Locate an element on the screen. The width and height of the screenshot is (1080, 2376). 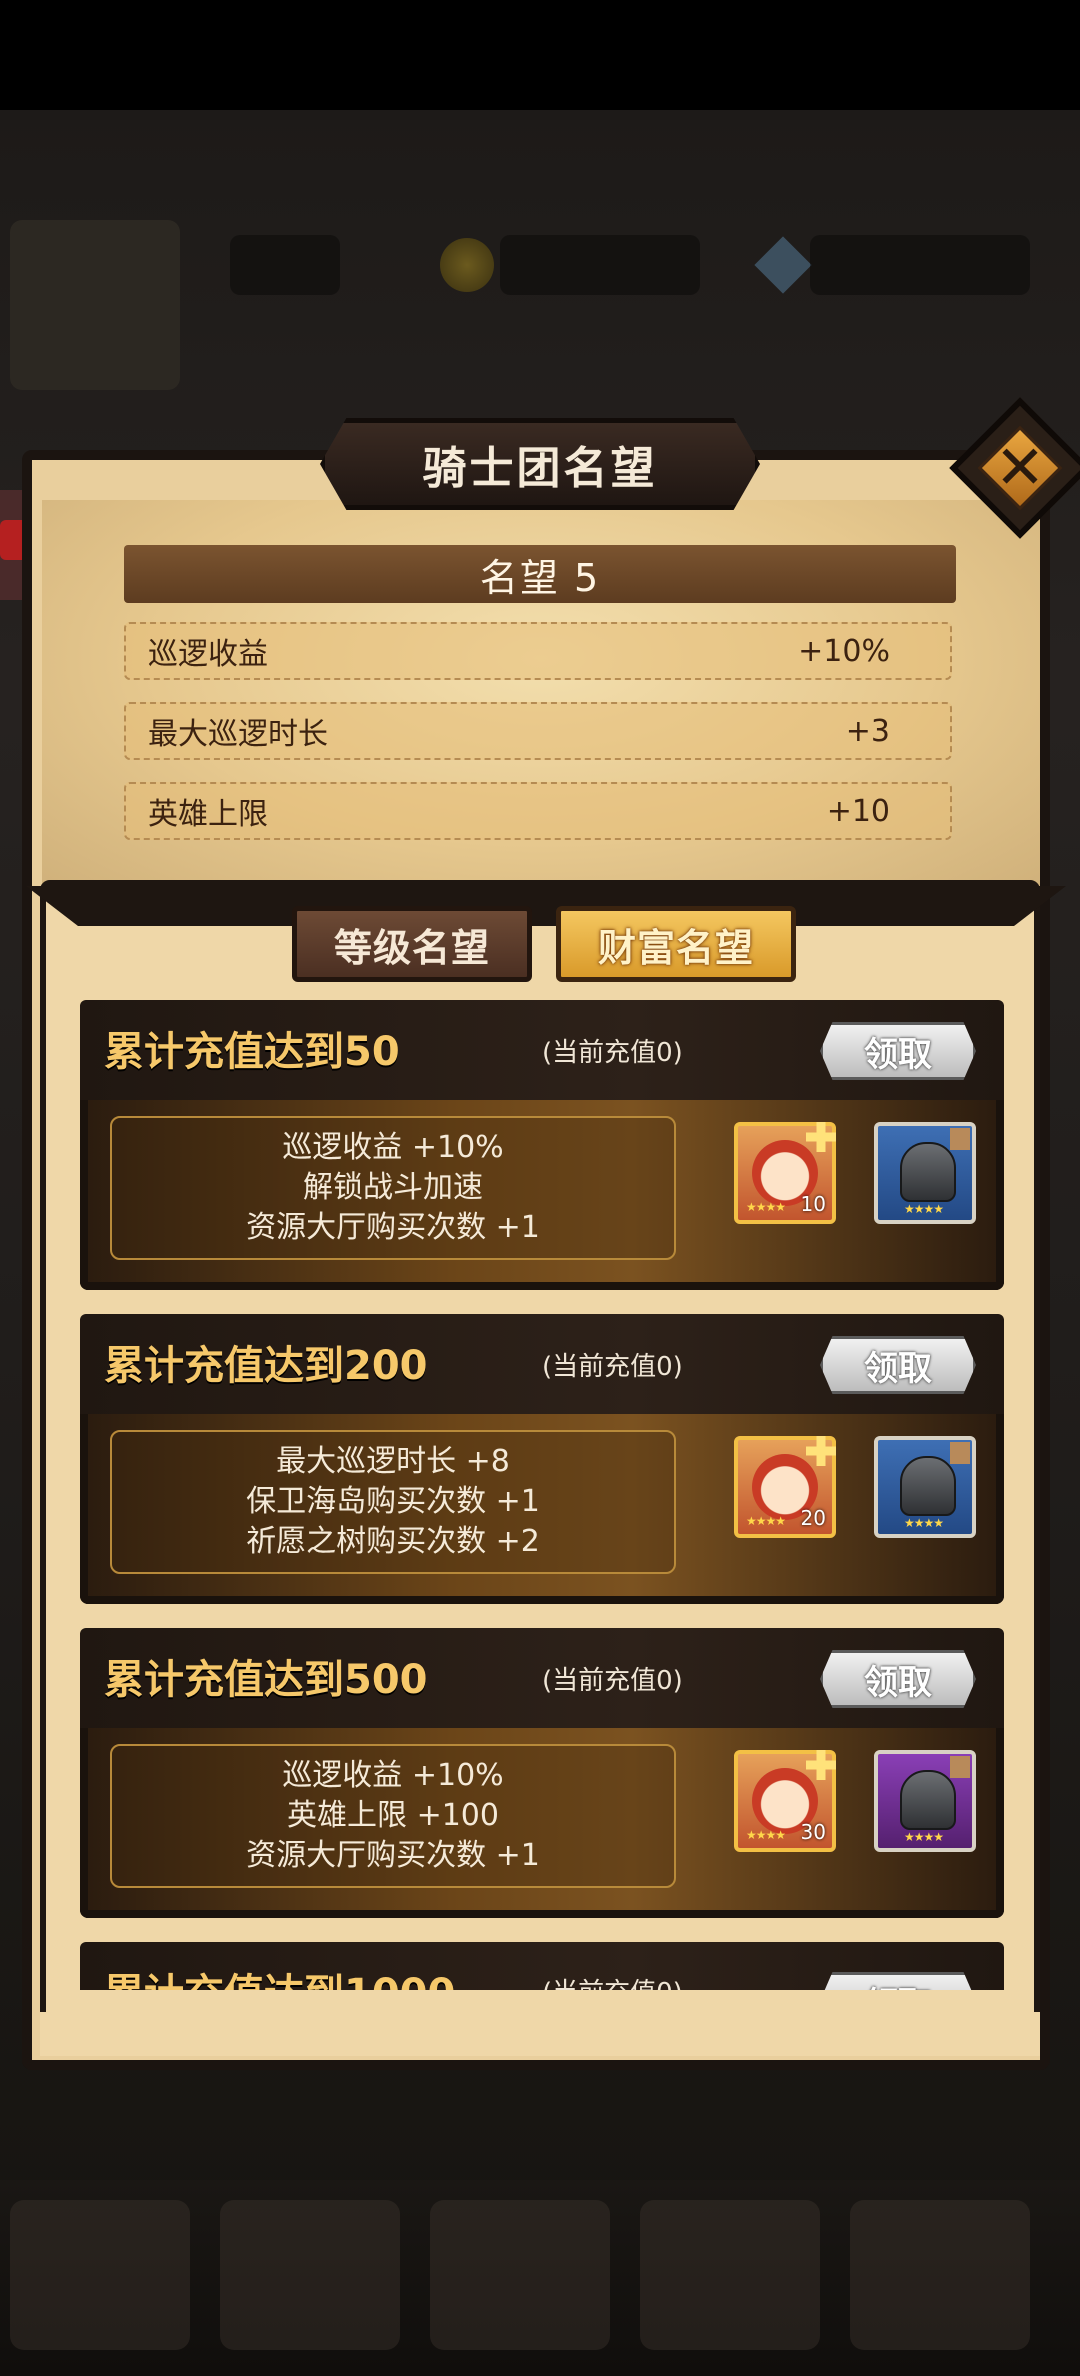
gem-amount-dimmed is located at coordinates (920, 265).